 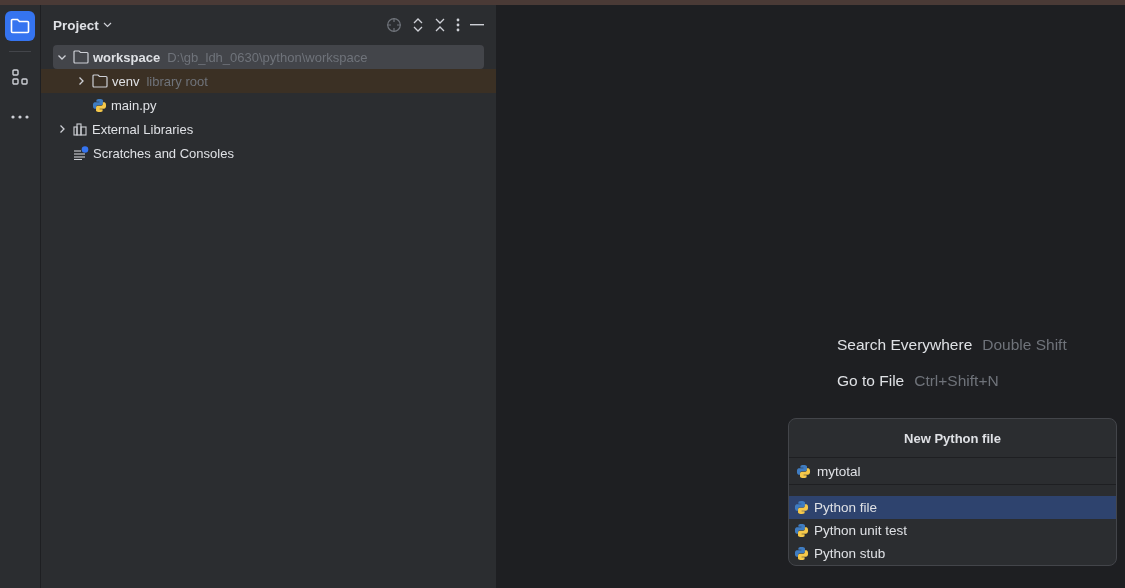 I want to click on collapse-icon, so click(x=440, y=25).